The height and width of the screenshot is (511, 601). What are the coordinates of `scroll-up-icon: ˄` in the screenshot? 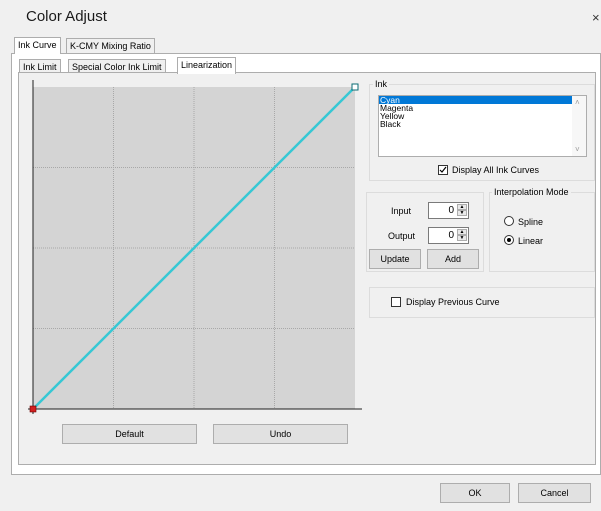 It's located at (577, 102).